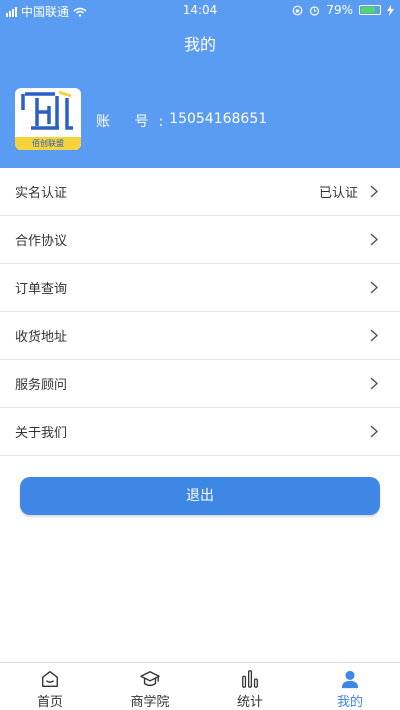  What do you see at coordinates (200, 192) in the screenshot?
I see `menu-item-real-name: 实名认证 已认证` at bounding box center [200, 192].